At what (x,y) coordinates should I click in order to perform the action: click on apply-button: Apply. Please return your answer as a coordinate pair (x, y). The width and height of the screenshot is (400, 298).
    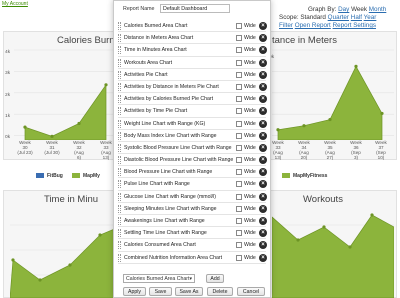
    Looking at the image, I should click on (134, 291).